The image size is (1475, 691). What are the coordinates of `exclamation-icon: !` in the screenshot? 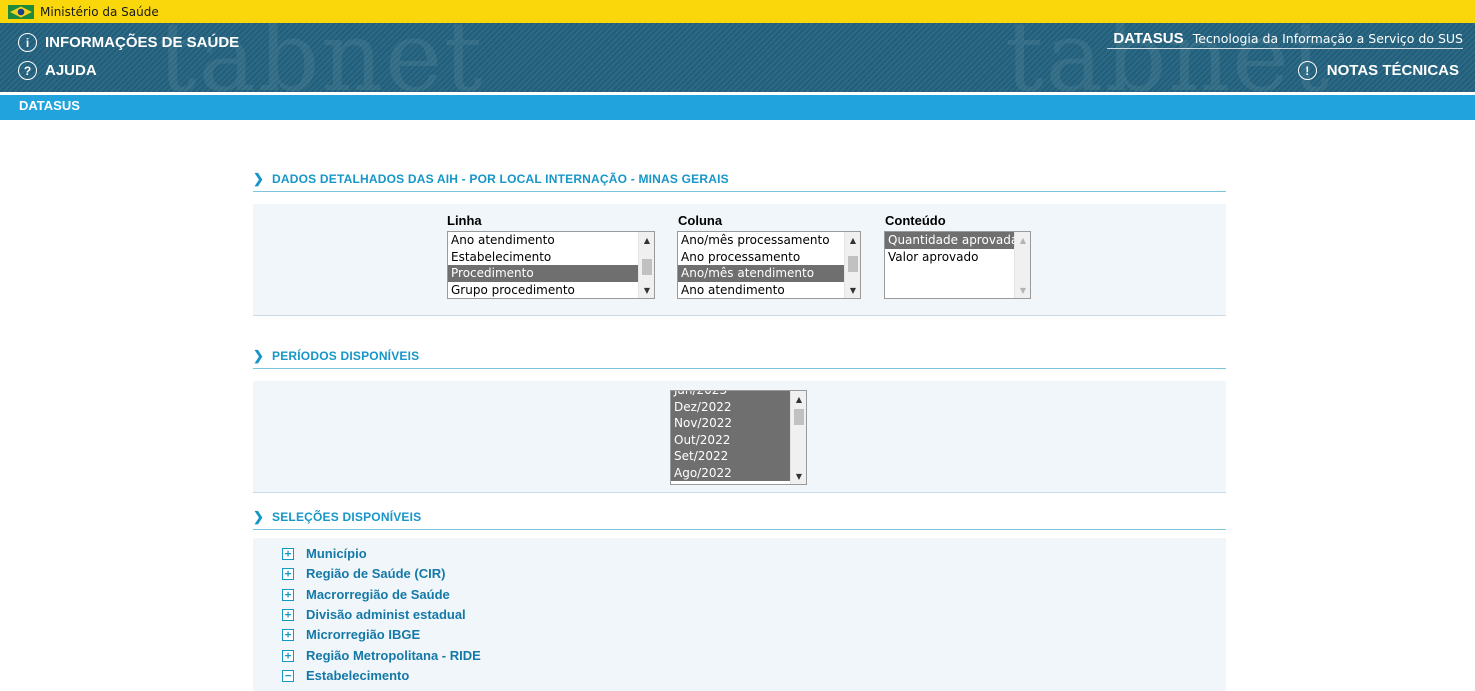 It's located at (1307, 70).